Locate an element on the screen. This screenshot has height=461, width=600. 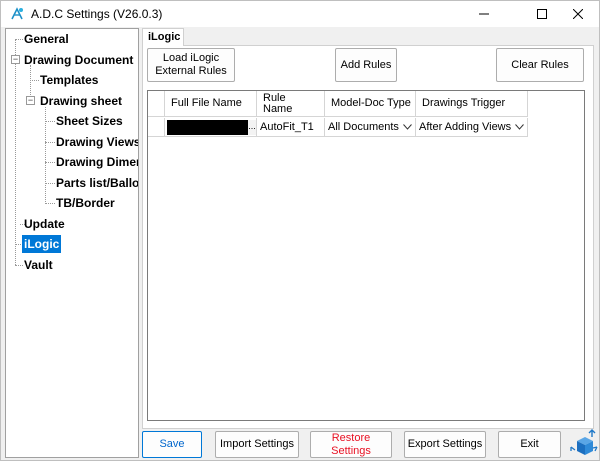
maximize-icon is located at coordinates (542, 14).